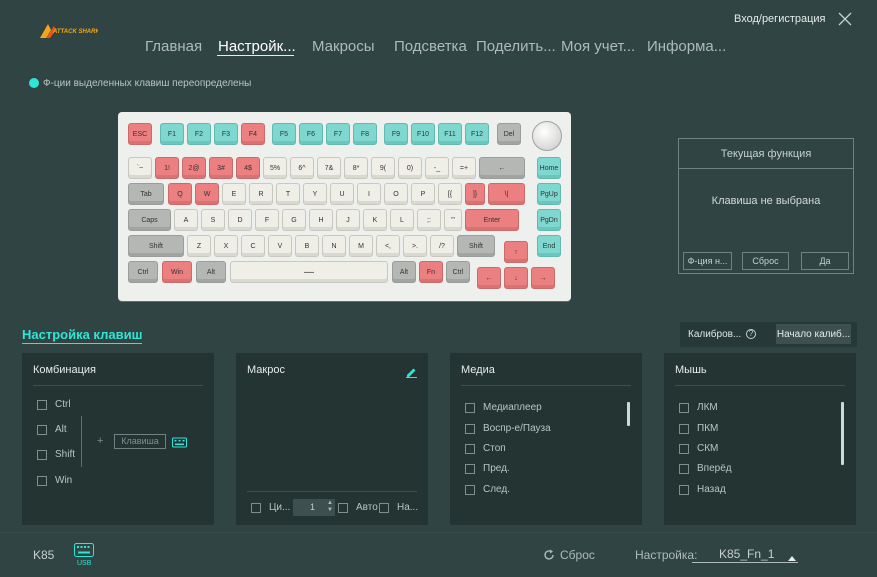 The image size is (877, 577). I want to click on key-8: 8*, so click(356, 168).